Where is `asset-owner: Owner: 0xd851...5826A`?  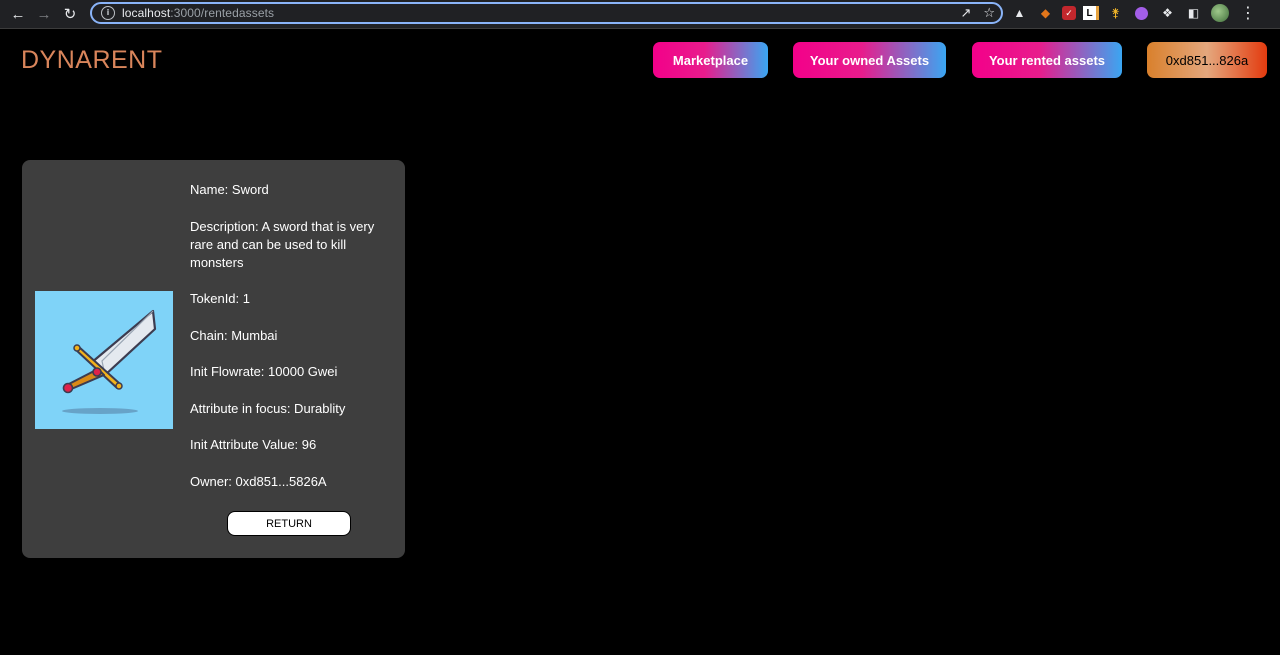 asset-owner: Owner: 0xd851...5826A is located at coordinates (258, 481).